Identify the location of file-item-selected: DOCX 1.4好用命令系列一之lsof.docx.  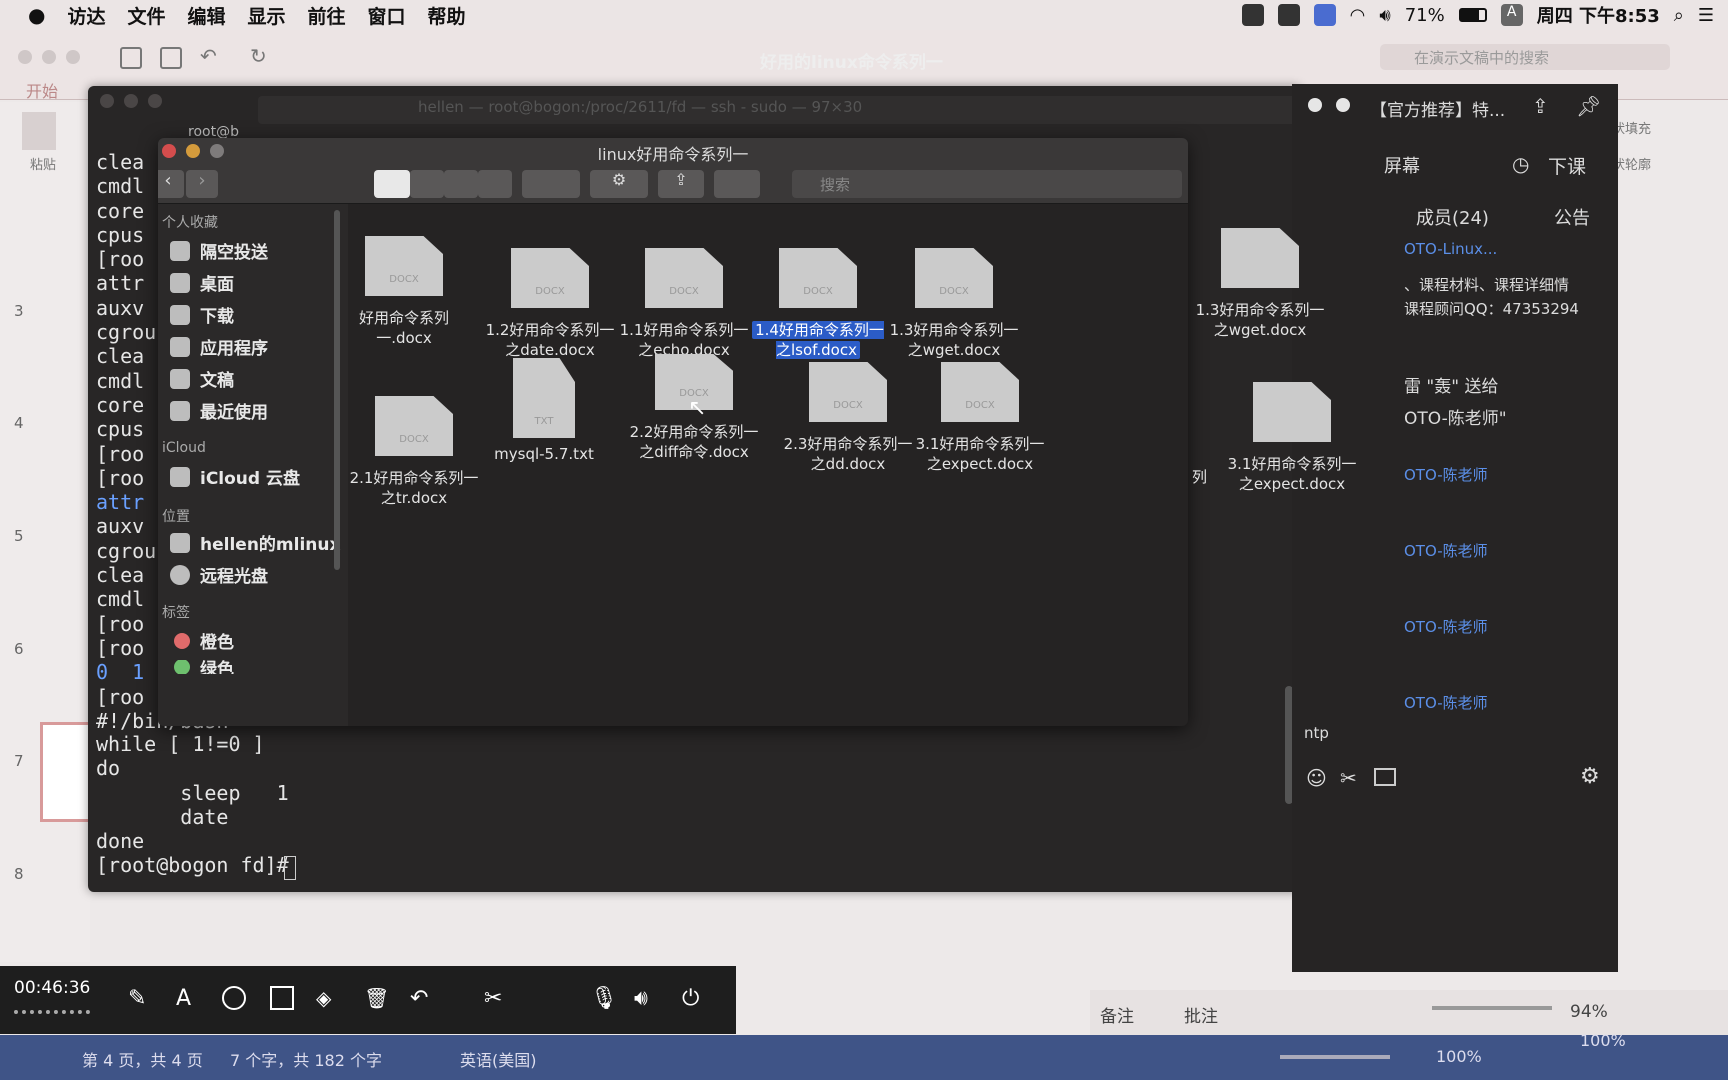
(818, 304).